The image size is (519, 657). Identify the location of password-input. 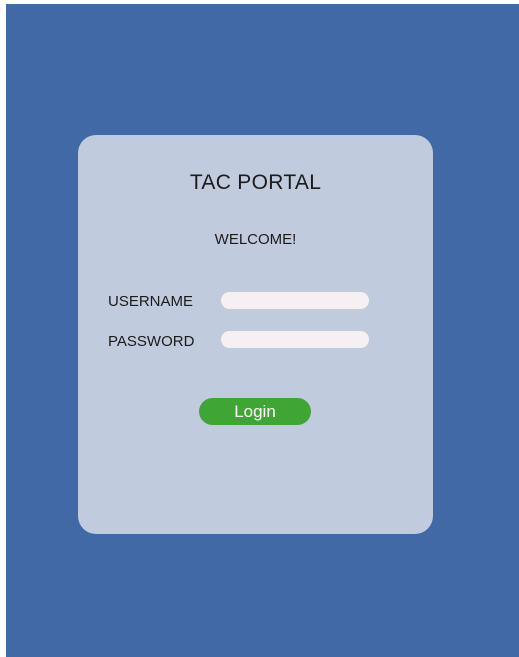
(295, 339).